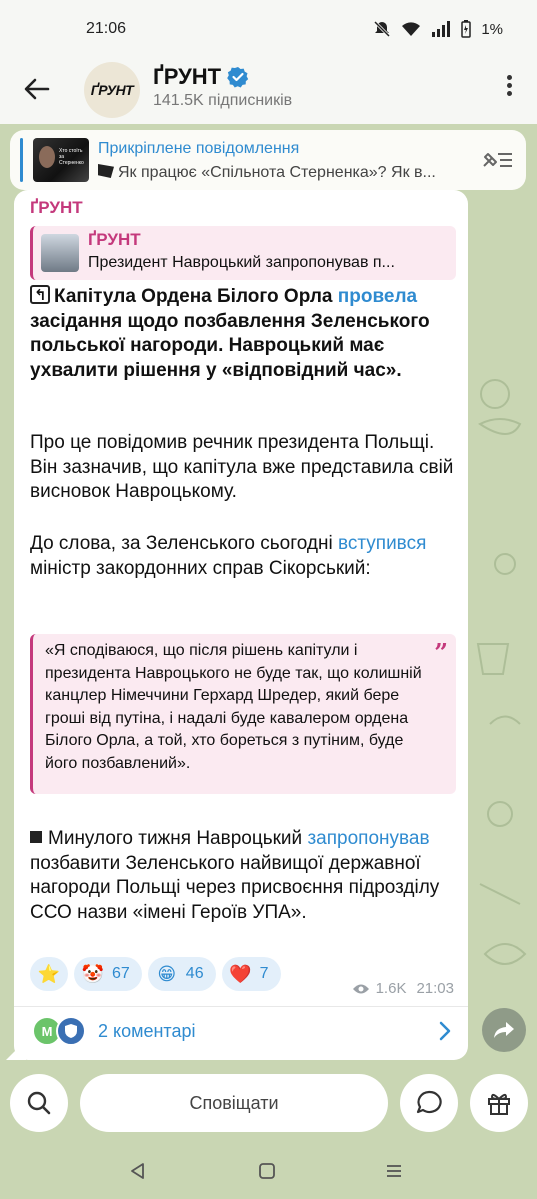 Image resolution: width=537 pixels, height=1199 pixels. I want to click on message-sender: ҐРУНТ, so click(56, 208).